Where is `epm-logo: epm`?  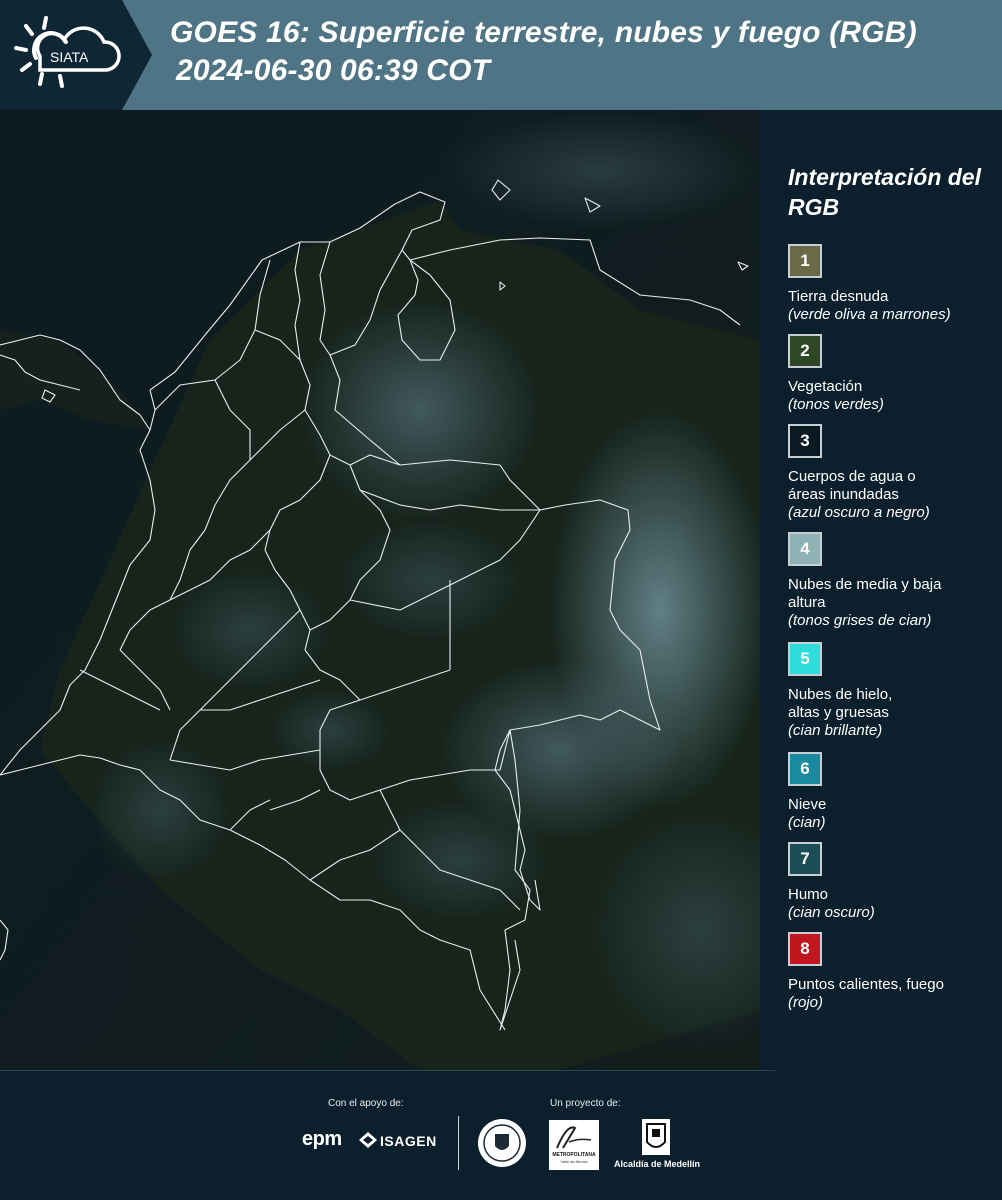 epm-logo: epm is located at coordinates (322, 1139).